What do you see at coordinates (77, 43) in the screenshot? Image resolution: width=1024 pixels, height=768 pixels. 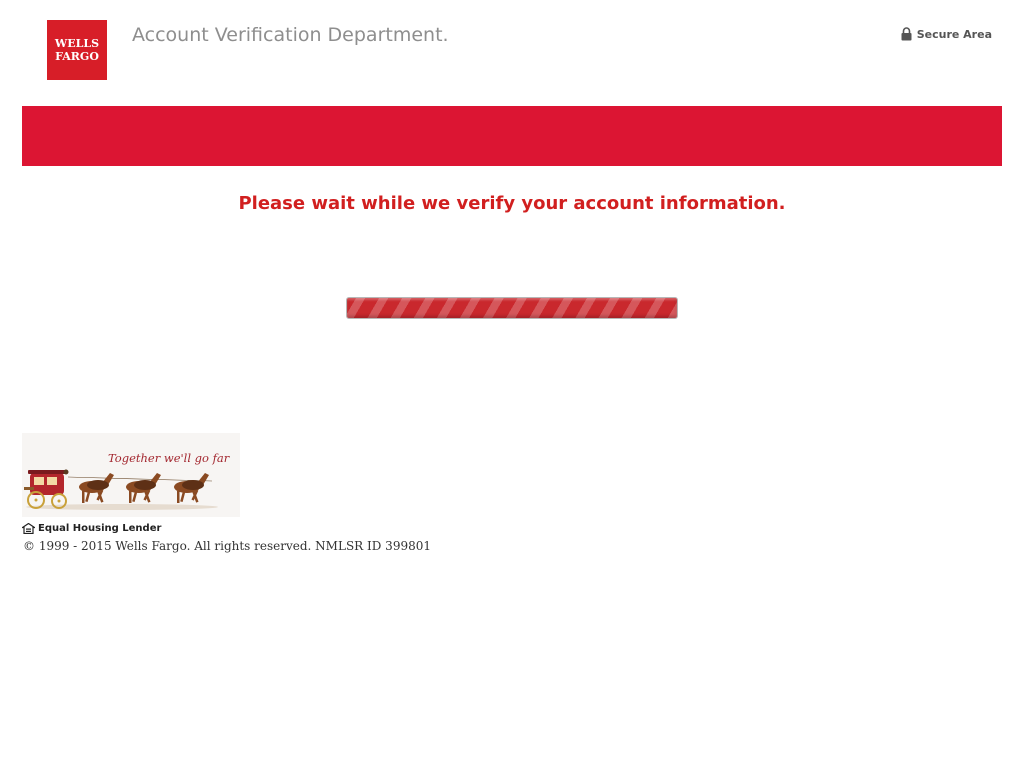 I see `logo-line-1: WELLS` at bounding box center [77, 43].